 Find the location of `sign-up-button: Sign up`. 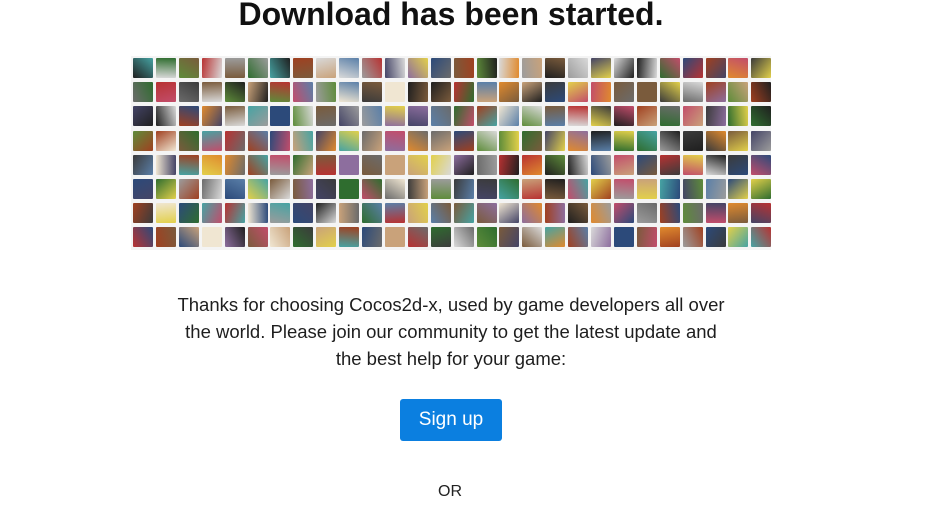

sign-up-button: Sign up is located at coordinates (451, 420).